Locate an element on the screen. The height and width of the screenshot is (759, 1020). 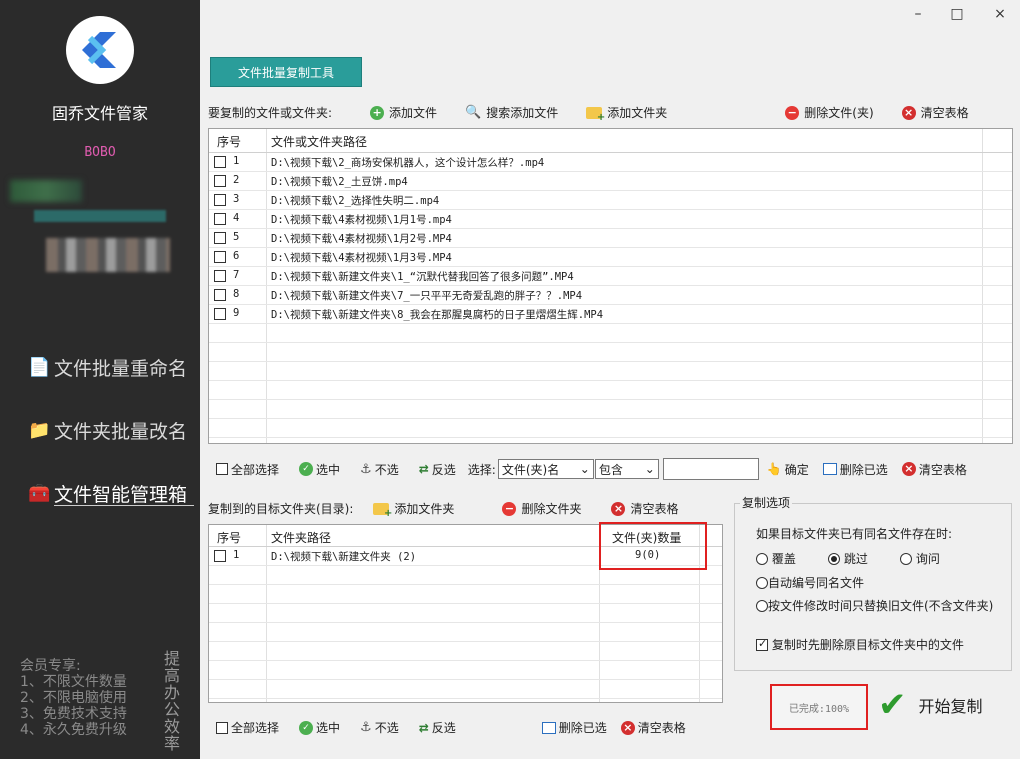
table-row: 4 D:\视频下载\4素材视频\1月1号.mp4 is located at coordinates (610, 219).